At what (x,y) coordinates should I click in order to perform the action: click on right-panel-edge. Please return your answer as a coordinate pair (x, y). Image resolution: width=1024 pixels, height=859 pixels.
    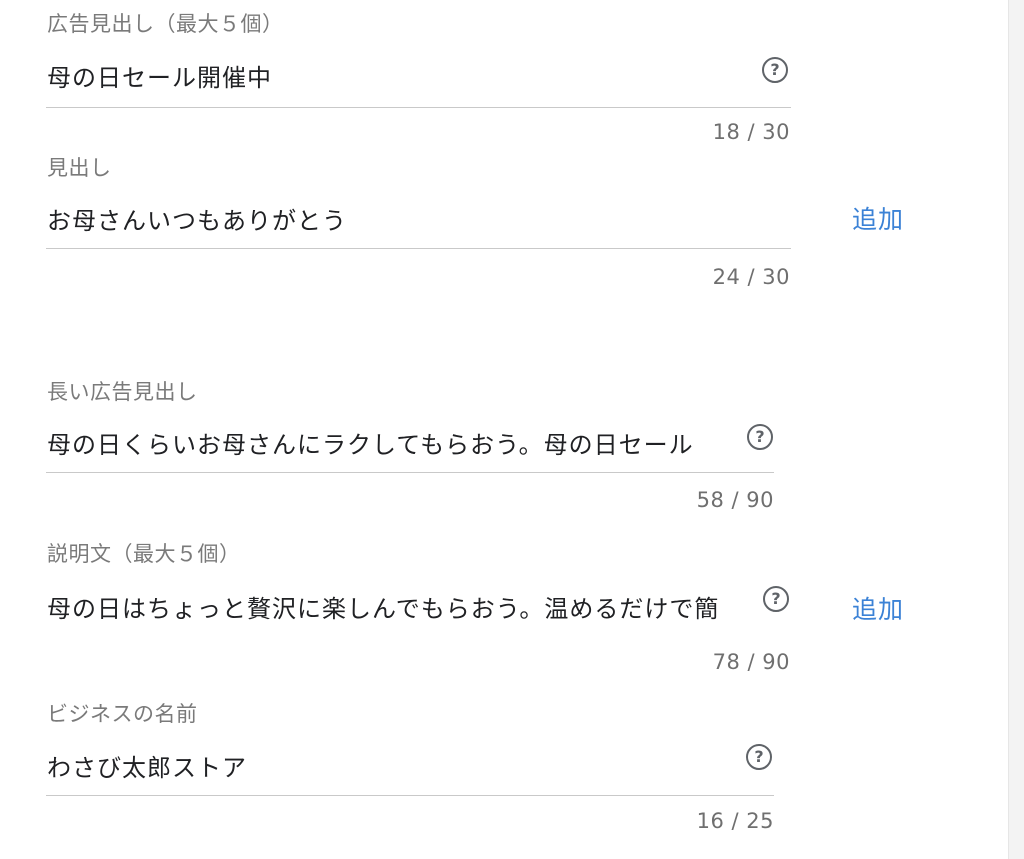
    Looking at the image, I should click on (1016, 429).